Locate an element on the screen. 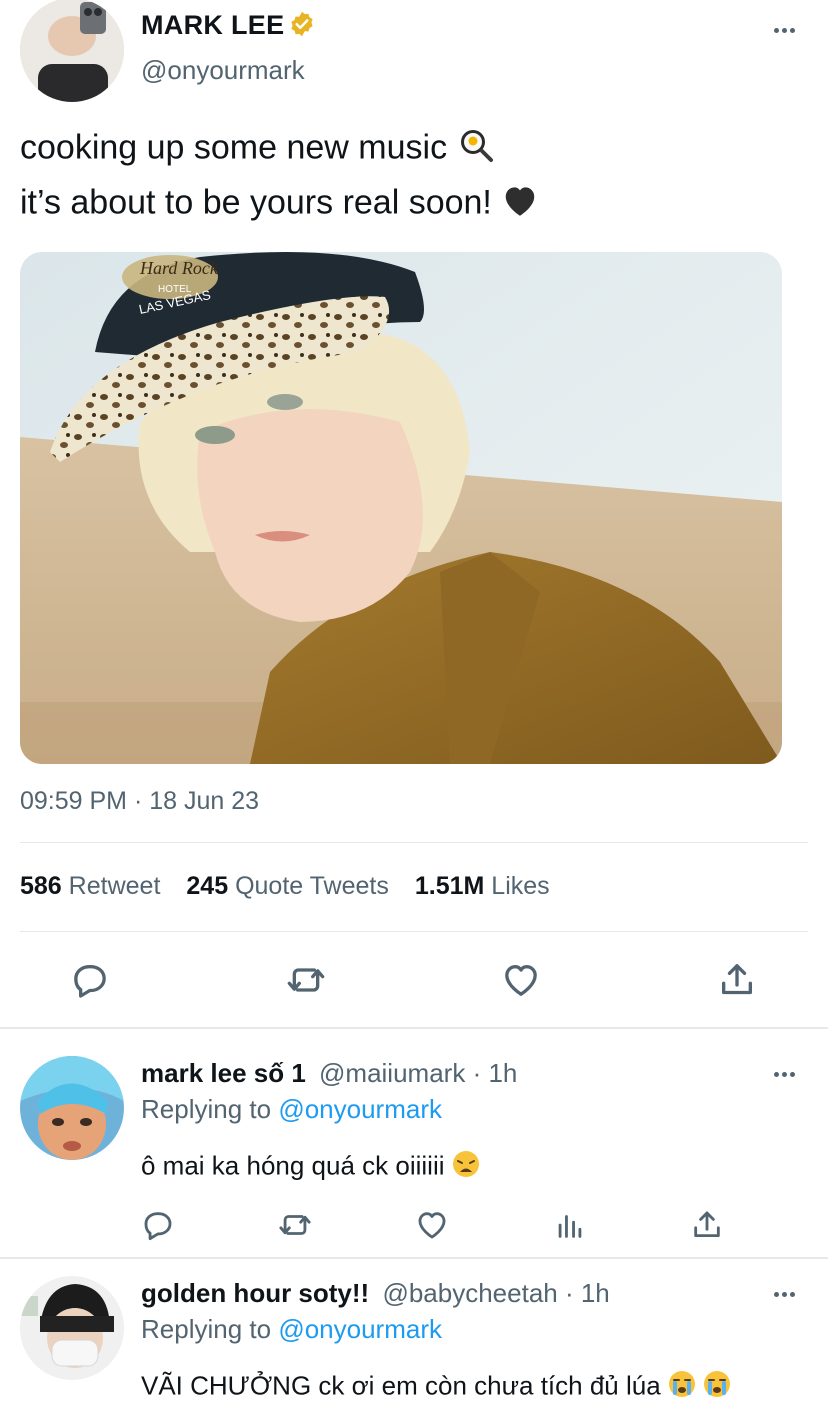  reply-header: mark lee số 1 @maiiumark · 1h is located at coordinates (329, 1073).